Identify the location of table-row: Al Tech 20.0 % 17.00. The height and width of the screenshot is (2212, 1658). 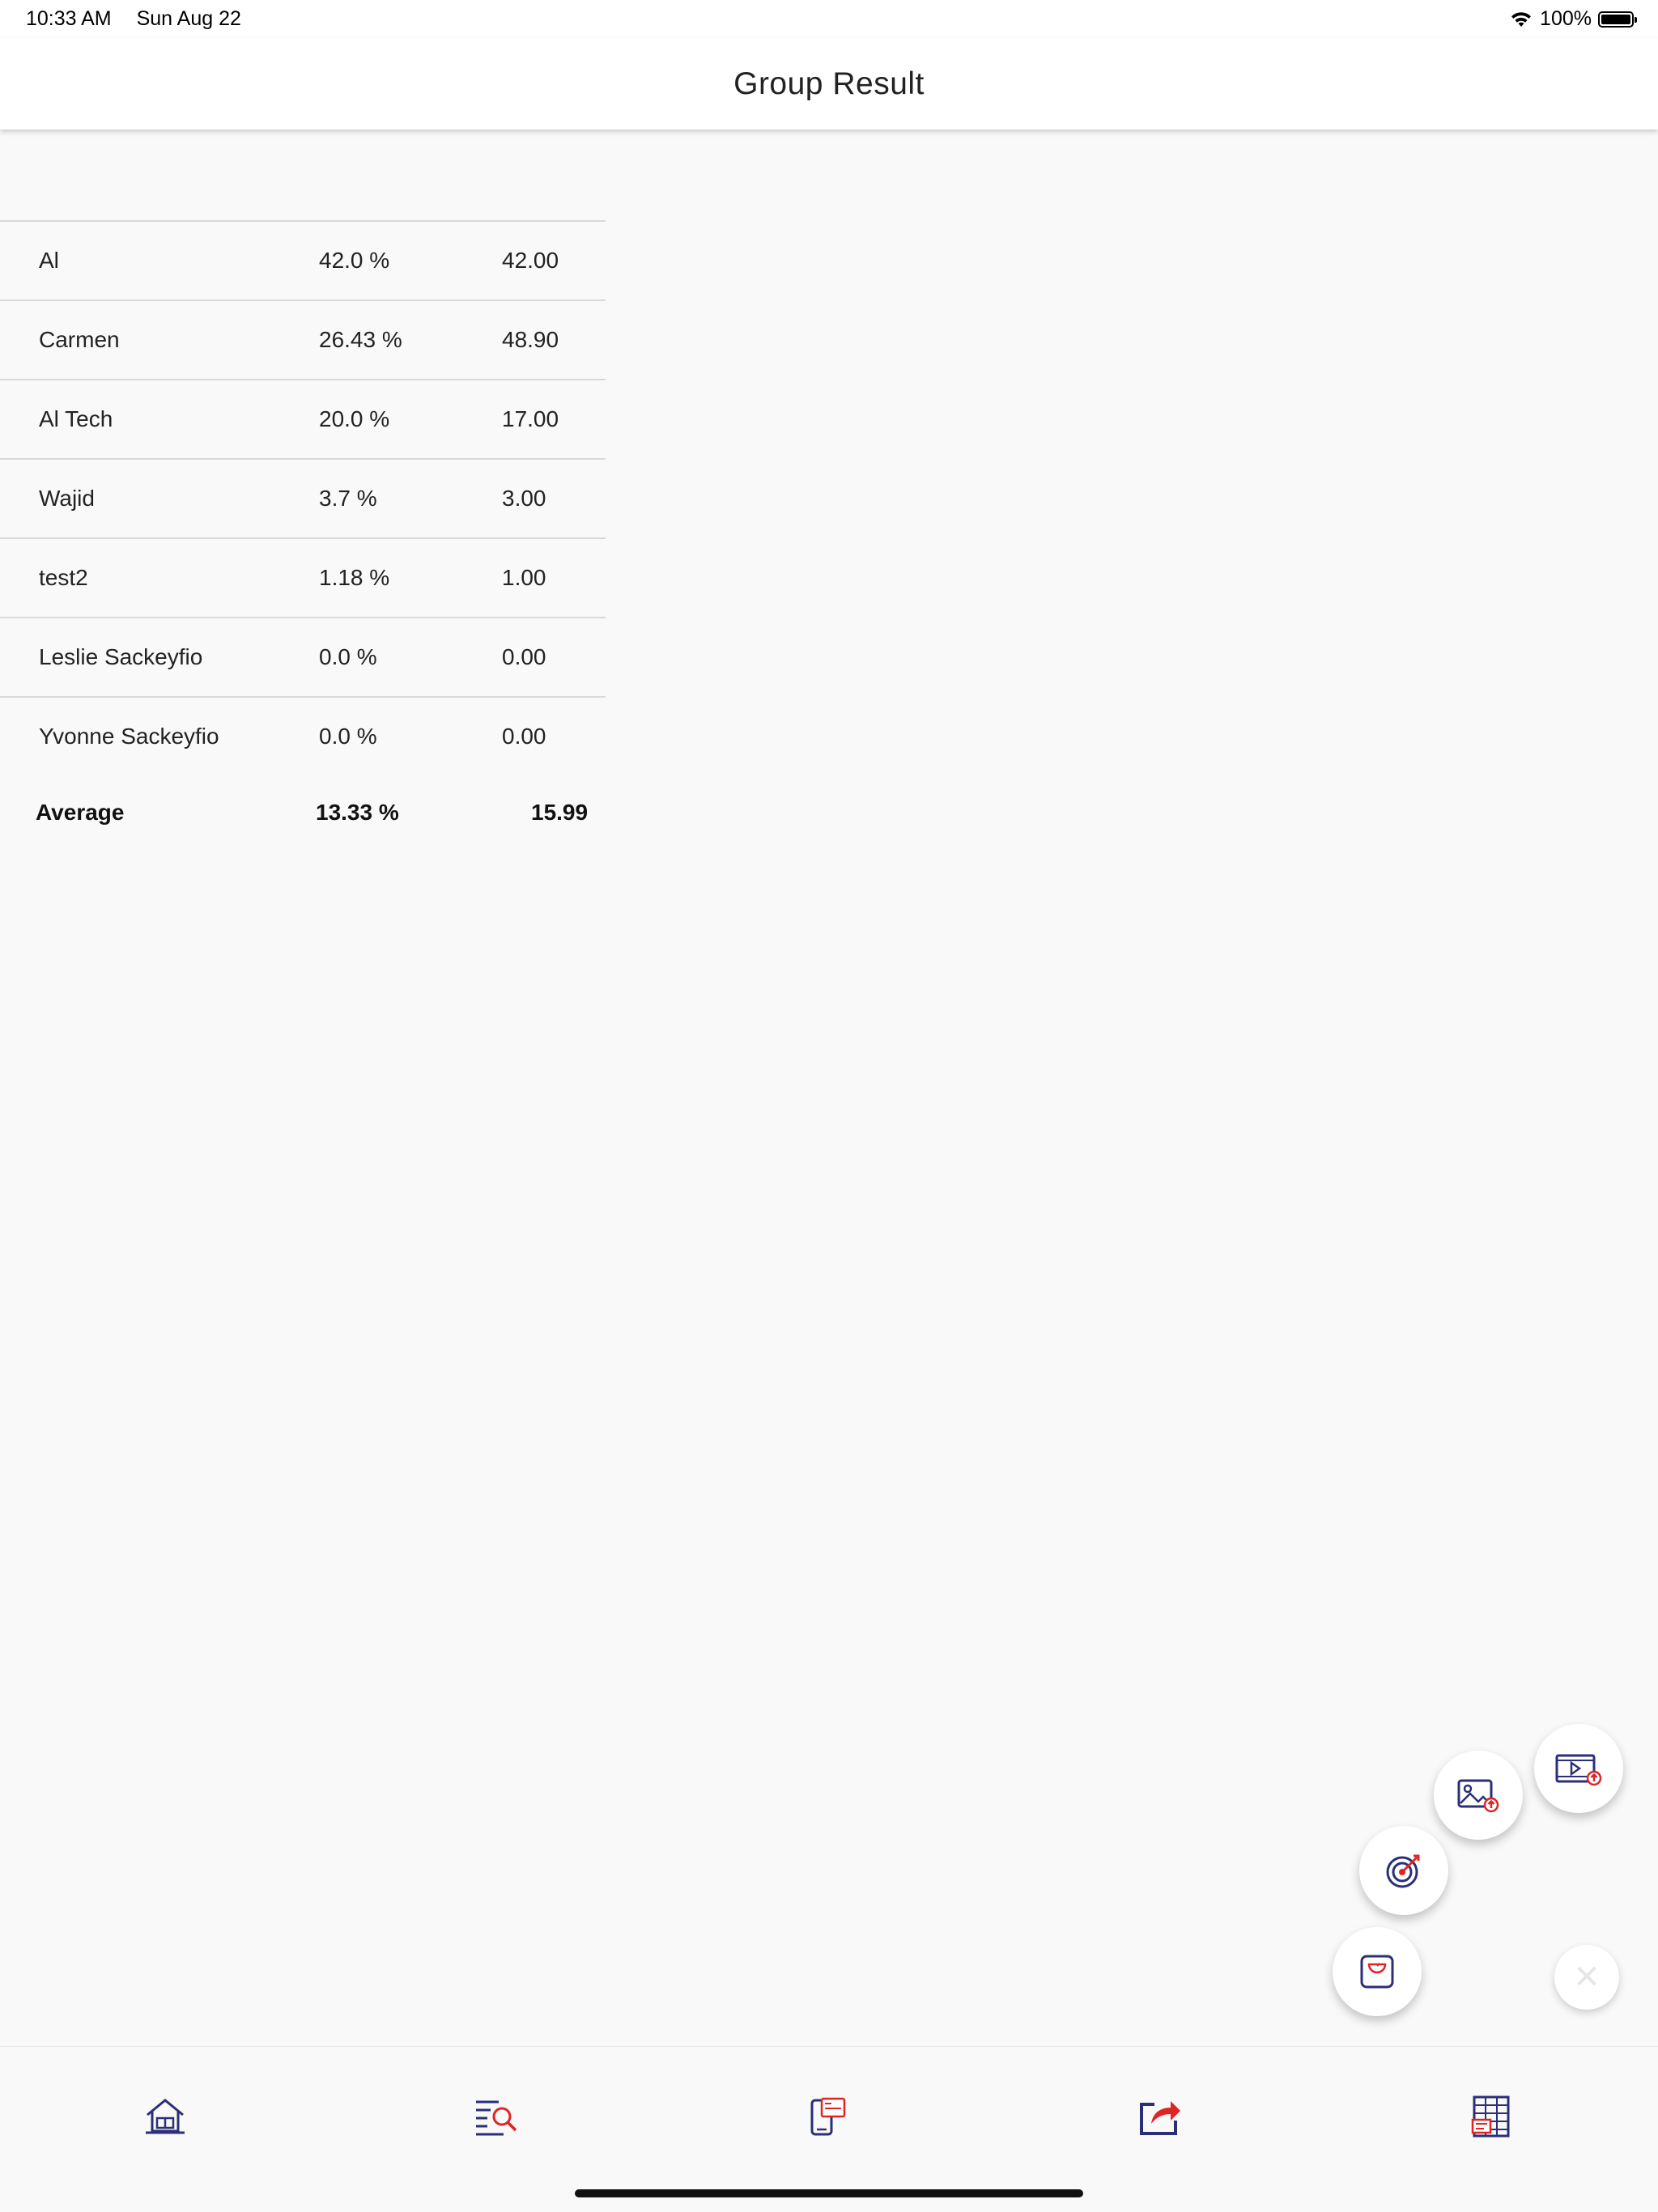
(303, 418).